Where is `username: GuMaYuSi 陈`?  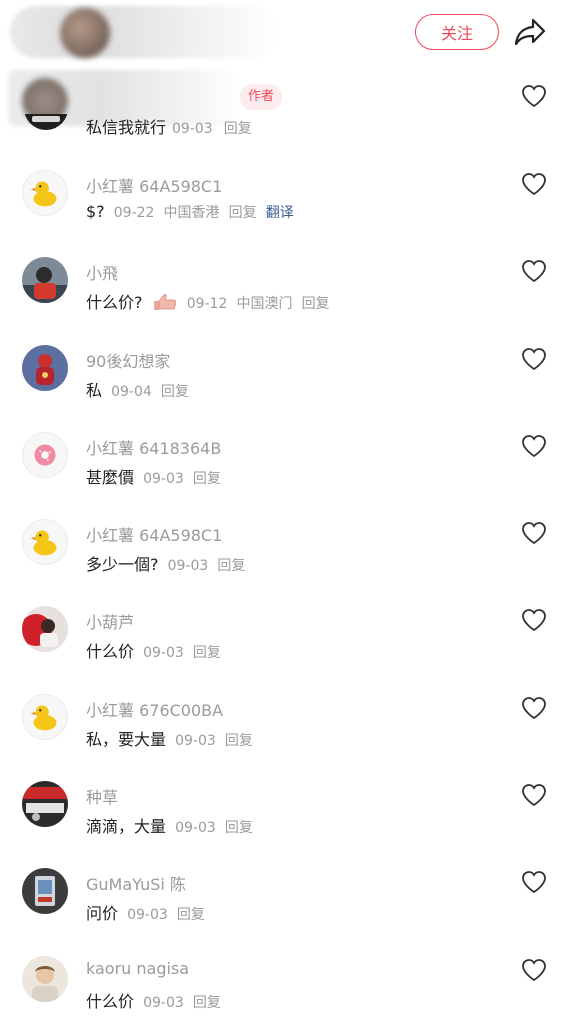
username: GuMaYuSi 陈 is located at coordinates (136, 883).